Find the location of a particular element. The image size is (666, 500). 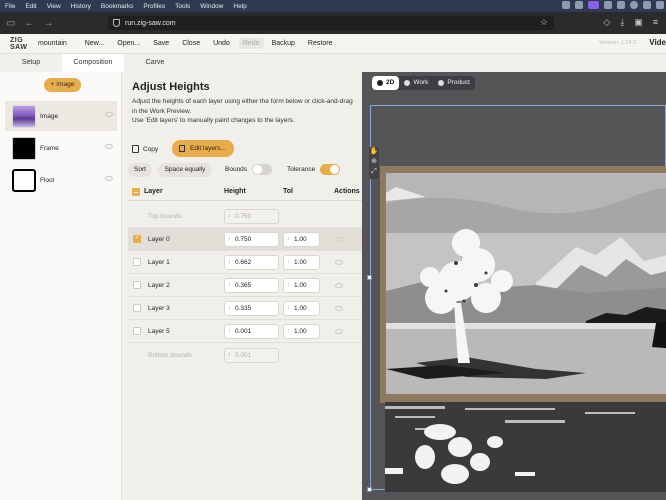

tab-product: Product is located at coordinates (453, 83).